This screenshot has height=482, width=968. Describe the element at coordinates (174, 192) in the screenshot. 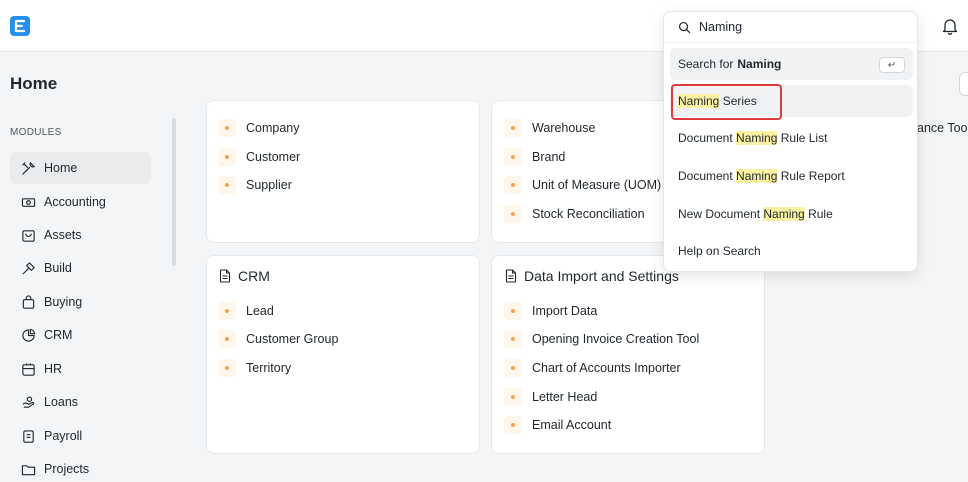

I see `sidebar-scrollbar` at that location.